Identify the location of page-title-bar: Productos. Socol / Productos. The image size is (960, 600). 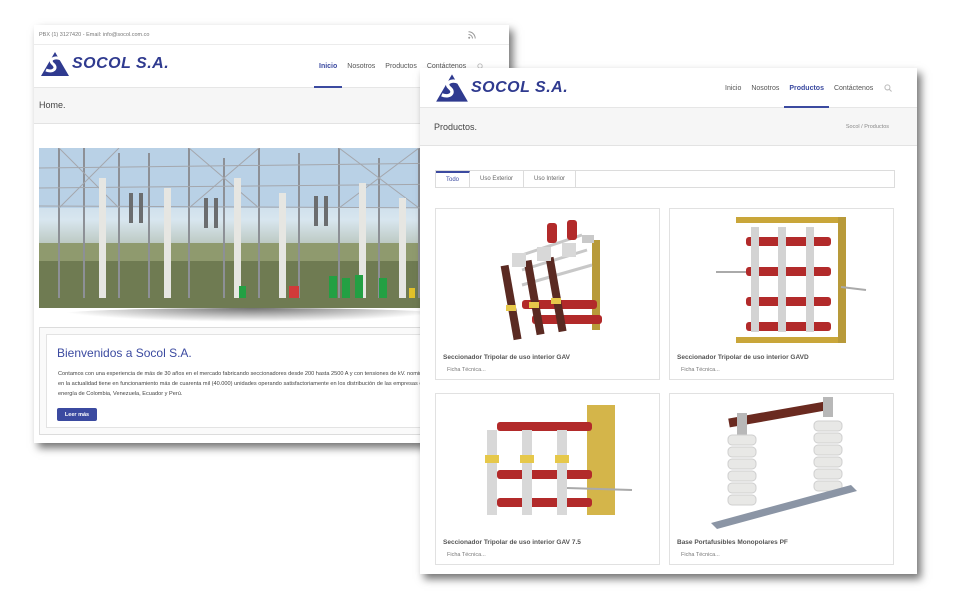
(668, 127).